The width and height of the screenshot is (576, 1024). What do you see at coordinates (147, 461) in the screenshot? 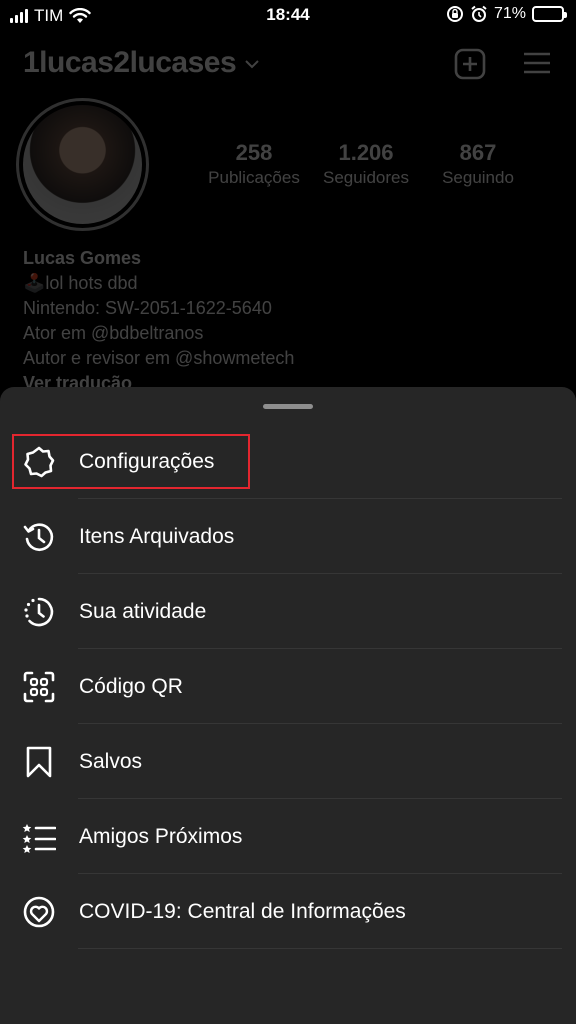
I see `menu-item-label: Configurações` at bounding box center [147, 461].